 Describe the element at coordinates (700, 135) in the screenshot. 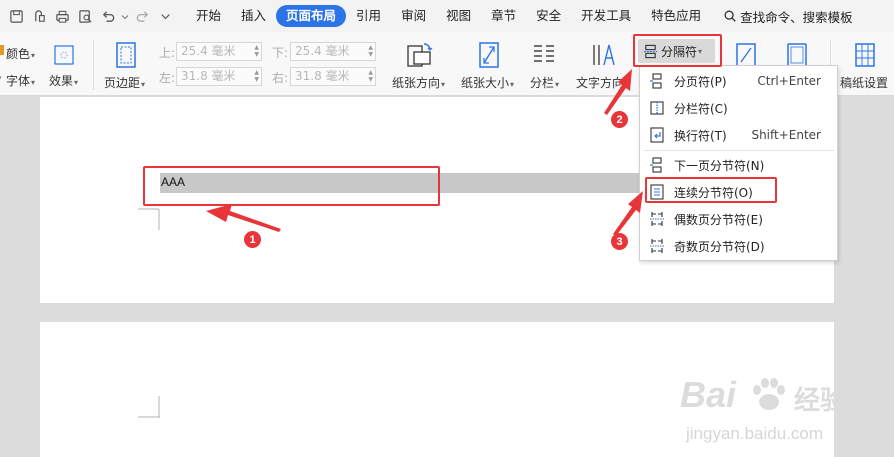

I see `line-break-label: 换行符(T)` at that location.